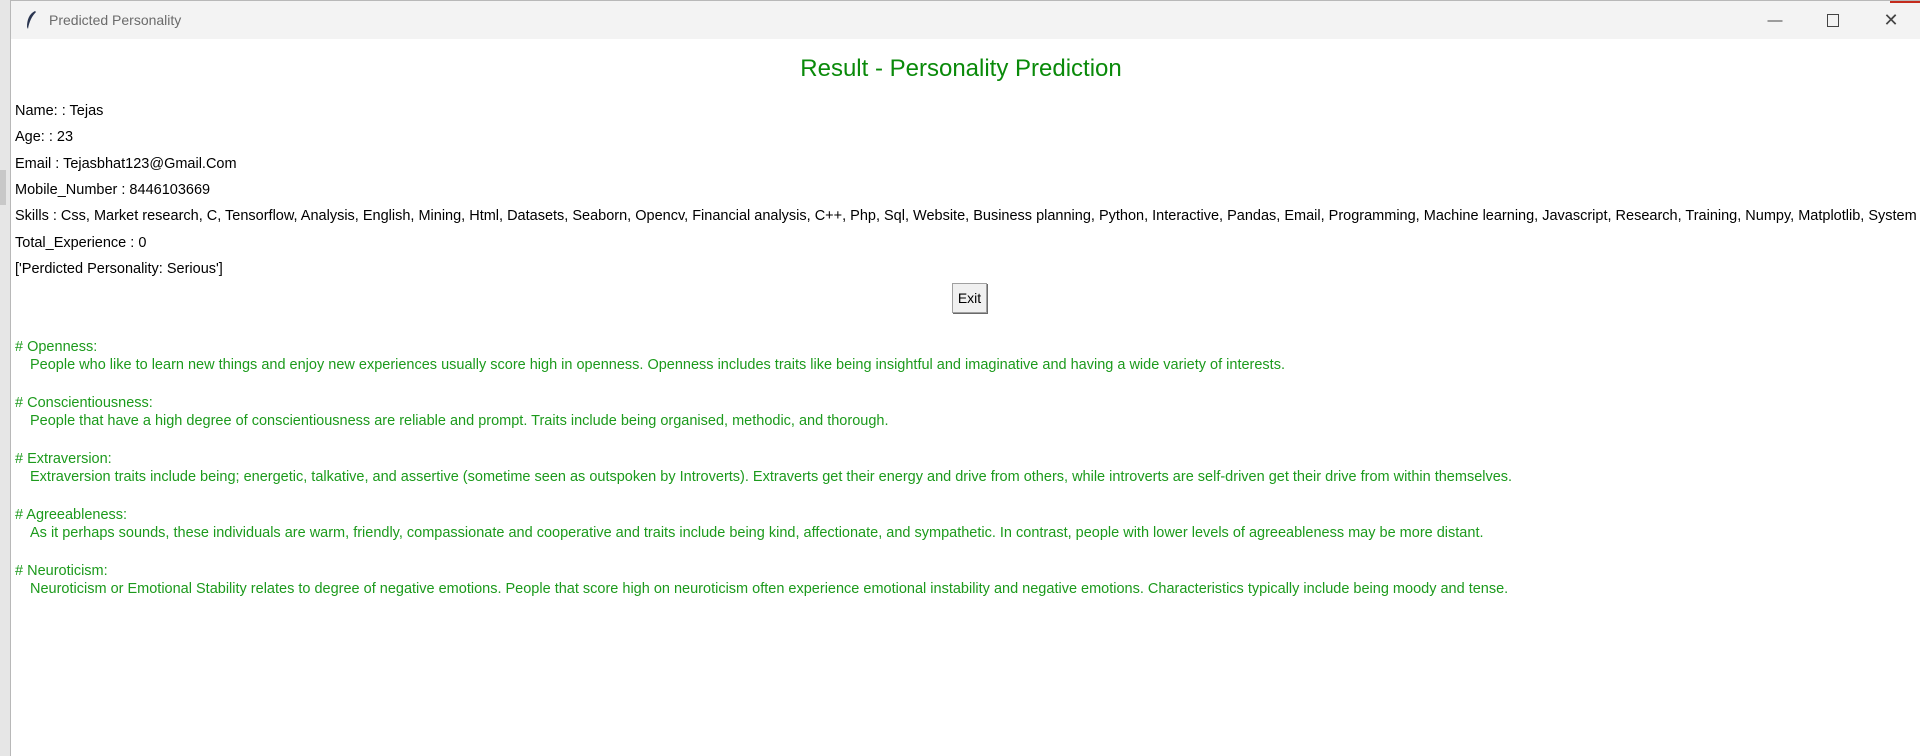 The width and height of the screenshot is (1920, 756). What do you see at coordinates (969, 298) in the screenshot?
I see `exit-button: Exit` at bounding box center [969, 298].